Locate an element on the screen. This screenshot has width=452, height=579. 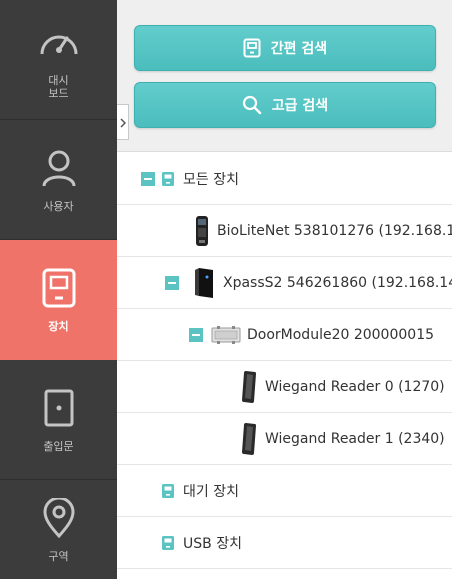
tree-row-device: XpassS2 546261860 (192.168.14.11) is located at coordinates (284, 283).